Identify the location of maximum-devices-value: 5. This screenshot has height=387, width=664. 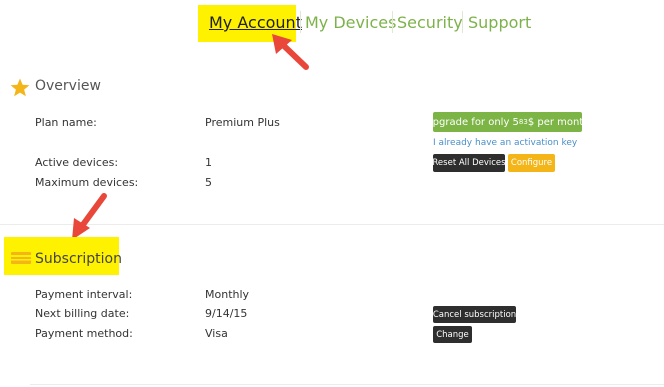
(208, 182).